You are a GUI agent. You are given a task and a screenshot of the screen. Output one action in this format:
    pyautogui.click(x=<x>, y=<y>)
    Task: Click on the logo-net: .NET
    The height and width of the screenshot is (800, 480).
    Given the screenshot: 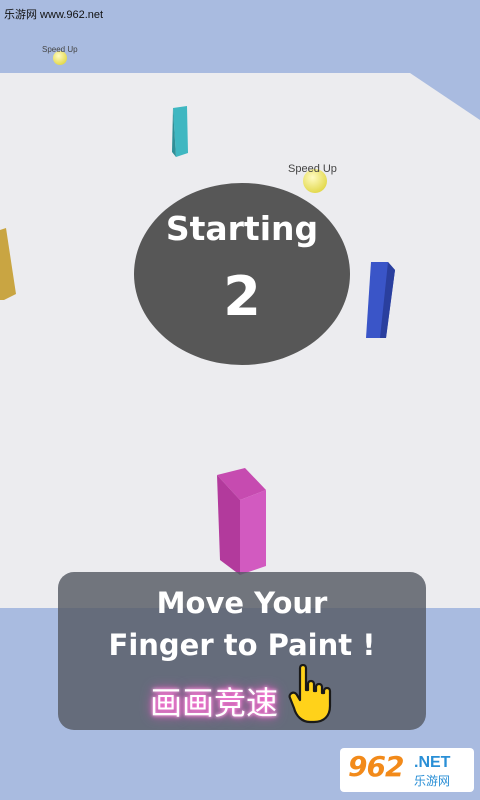 What is the action you would take?
    pyautogui.click(x=432, y=762)
    